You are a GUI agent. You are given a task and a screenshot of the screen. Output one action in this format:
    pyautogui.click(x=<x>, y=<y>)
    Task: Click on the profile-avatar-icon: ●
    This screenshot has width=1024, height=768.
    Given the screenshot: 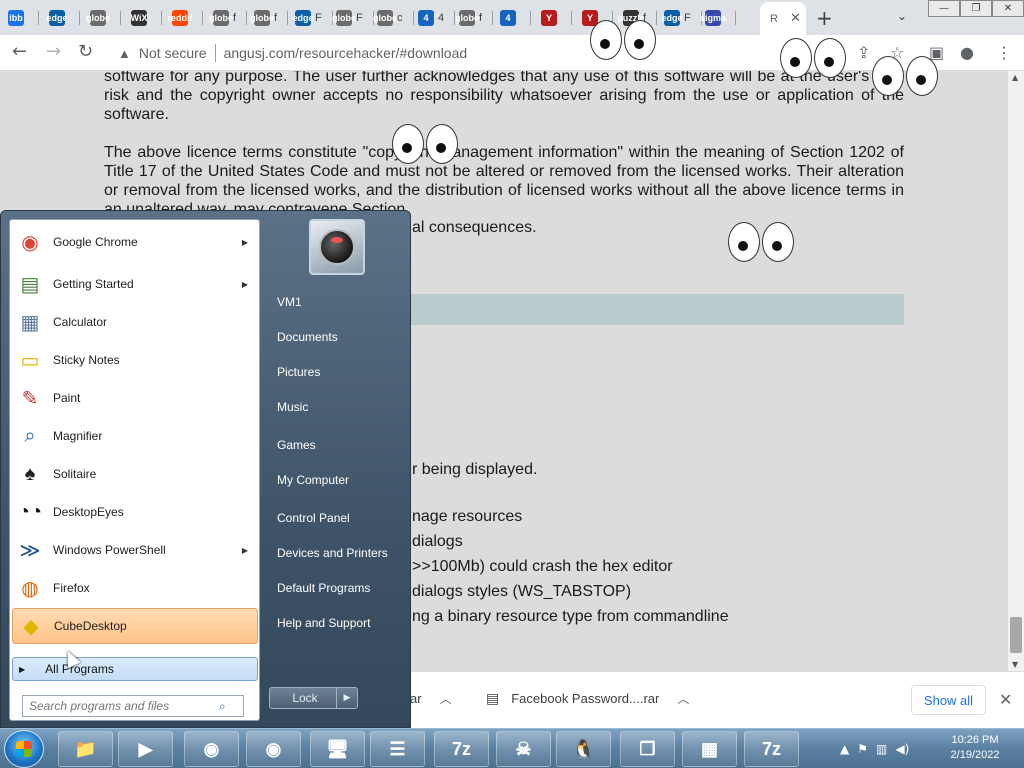 What is the action you would take?
    pyautogui.click(x=967, y=52)
    